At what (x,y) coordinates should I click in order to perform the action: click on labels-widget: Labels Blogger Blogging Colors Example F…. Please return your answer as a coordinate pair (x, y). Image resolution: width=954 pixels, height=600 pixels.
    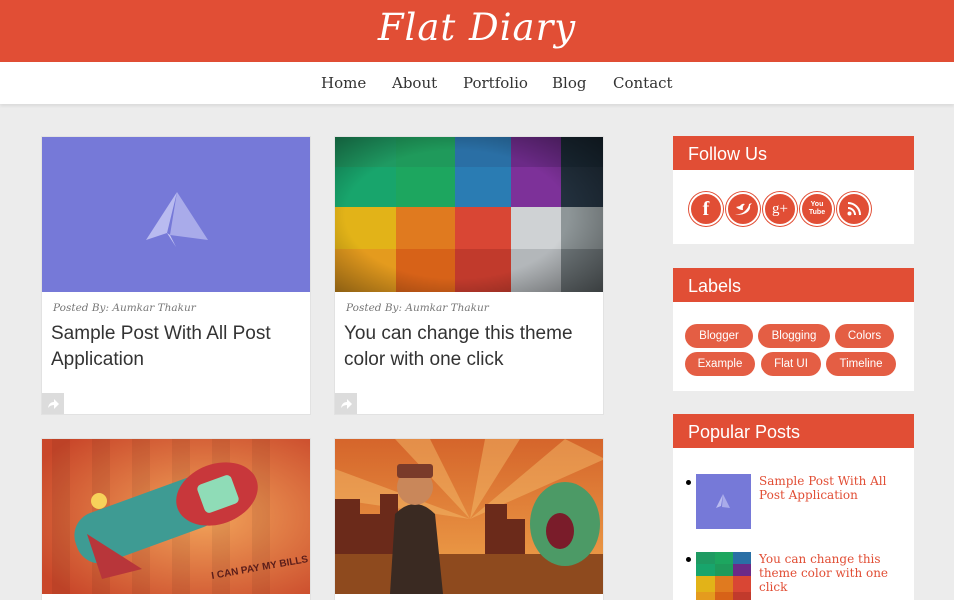
    Looking at the image, I should click on (793, 329).